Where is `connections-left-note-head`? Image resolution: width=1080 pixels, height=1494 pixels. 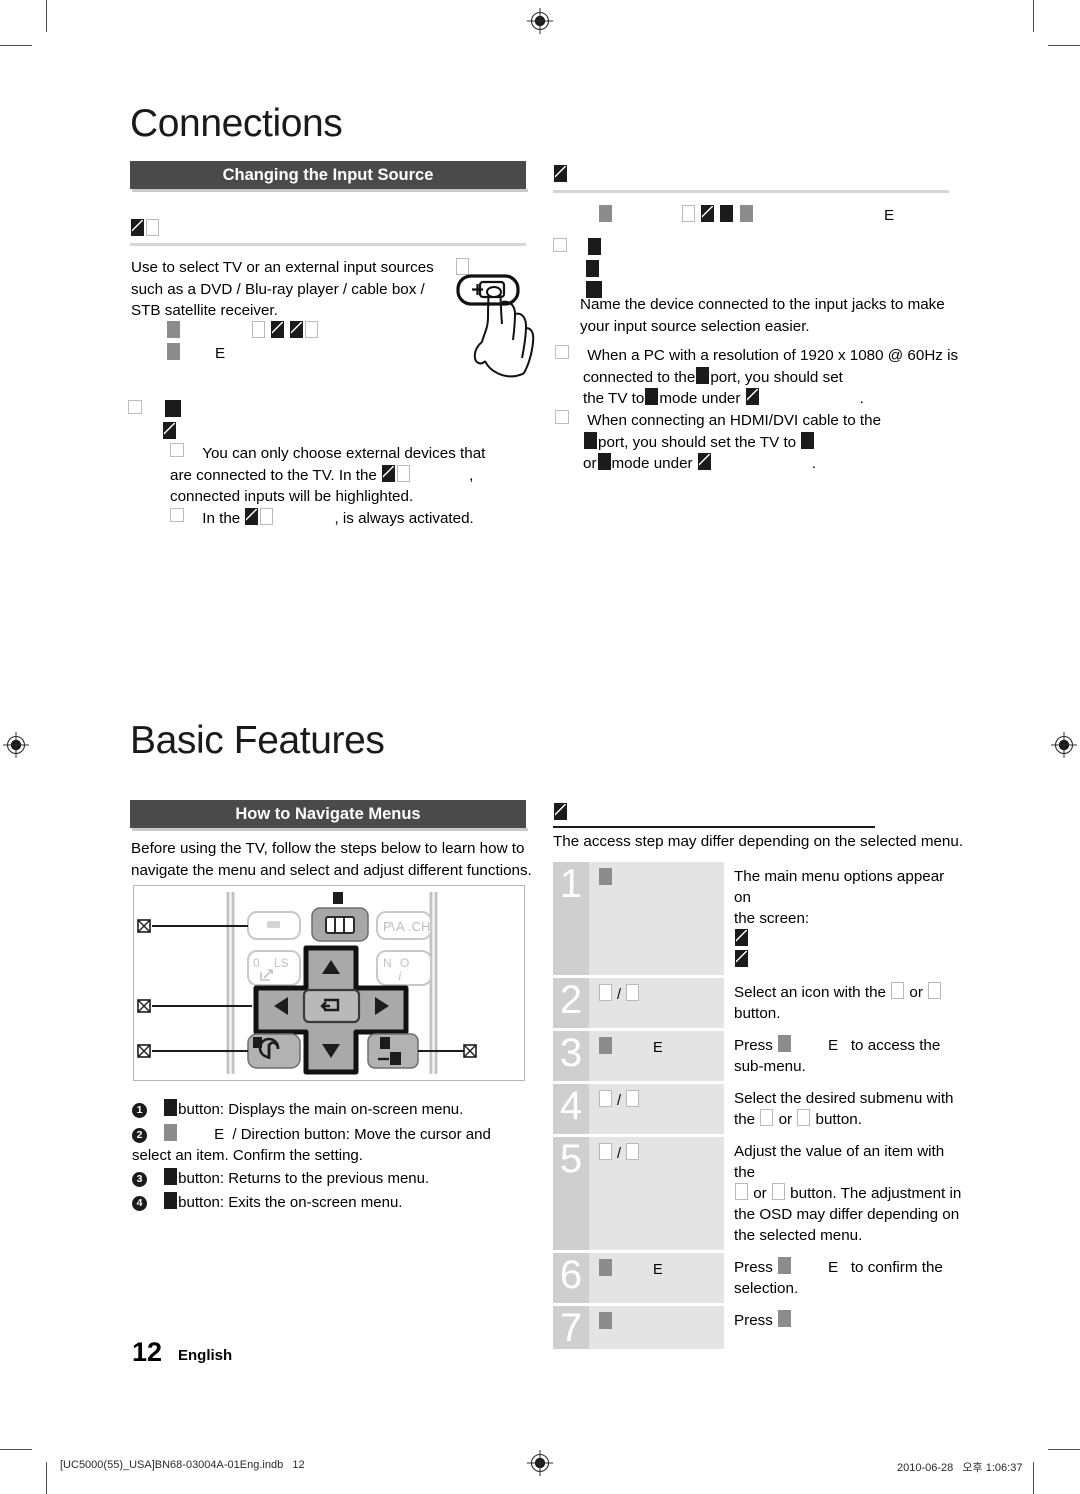 connections-left-note-head is located at coordinates (155, 421).